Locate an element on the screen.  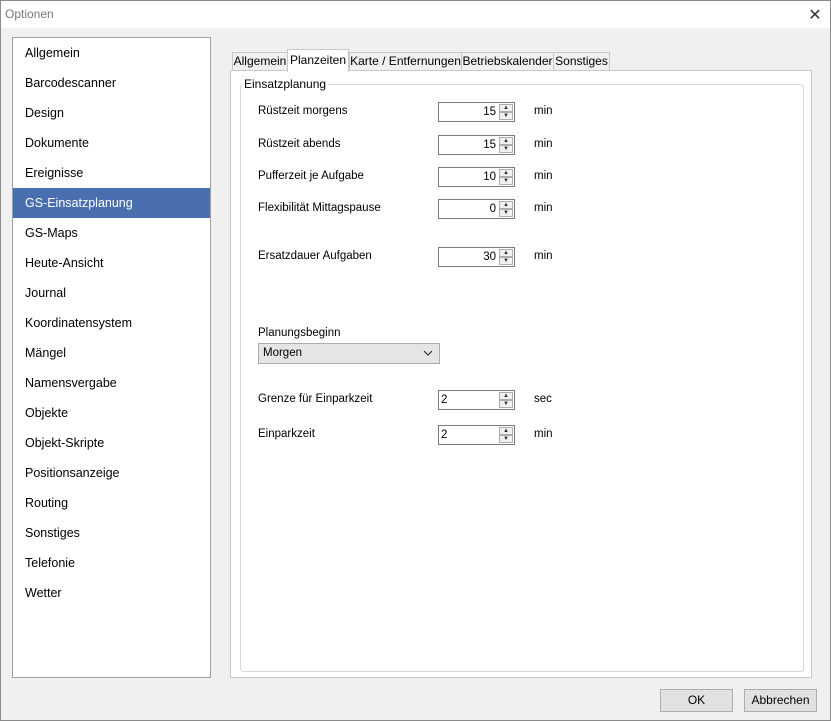
sidebar-item-barcodescanner: Barcodescanner is located at coordinates (111, 83).